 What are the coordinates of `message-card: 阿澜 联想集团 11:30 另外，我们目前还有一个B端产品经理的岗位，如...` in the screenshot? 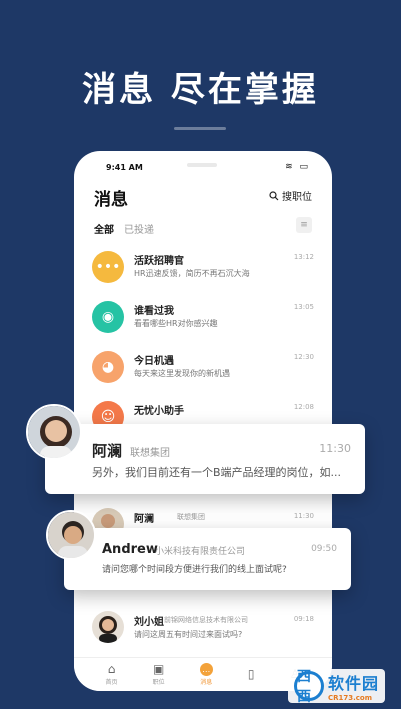 It's located at (205, 459).